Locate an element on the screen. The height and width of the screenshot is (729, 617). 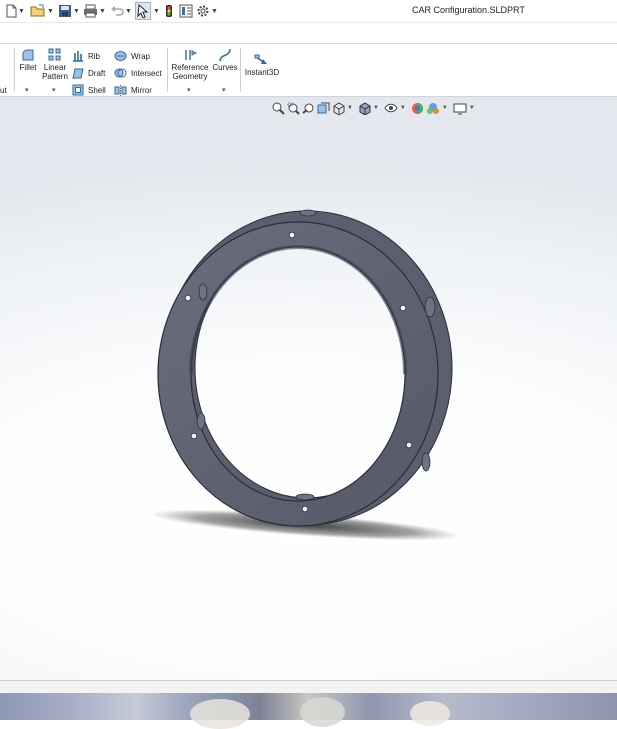
select-button is located at coordinates (143, 11).